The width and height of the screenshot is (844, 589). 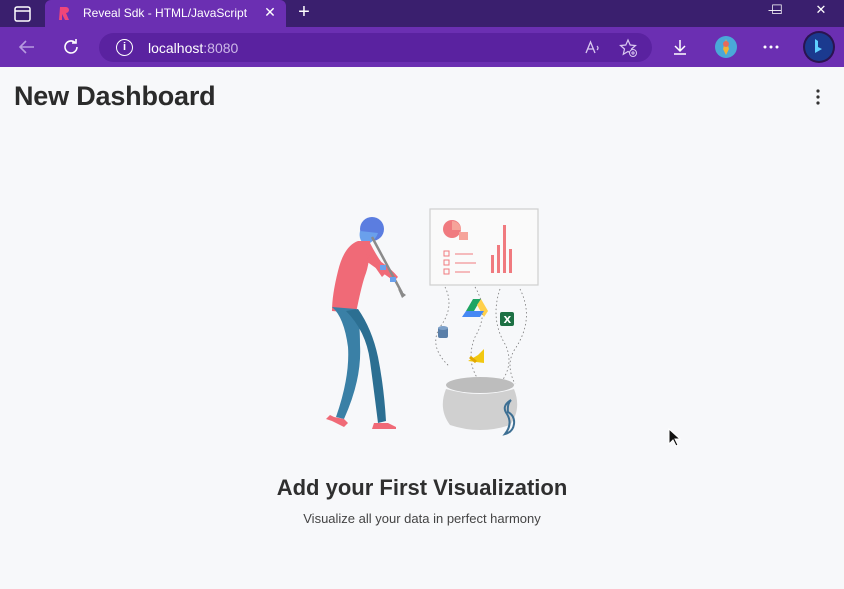 What do you see at coordinates (771, 47) in the screenshot?
I see `more-icon` at bounding box center [771, 47].